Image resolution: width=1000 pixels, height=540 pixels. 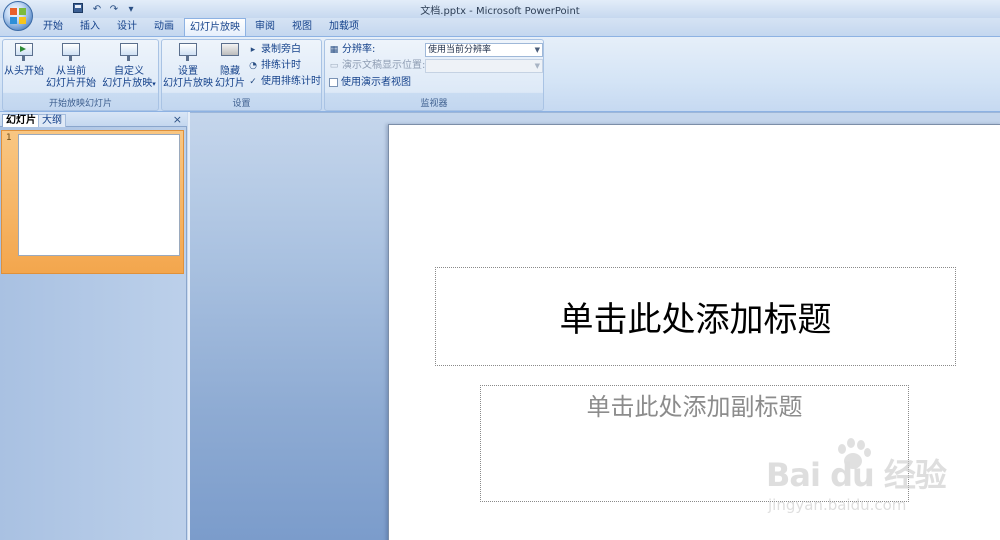 What do you see at coordinates (127, 27) in the screenshot?
I see `tab-design: 设计` at bounding box center [127, 27].